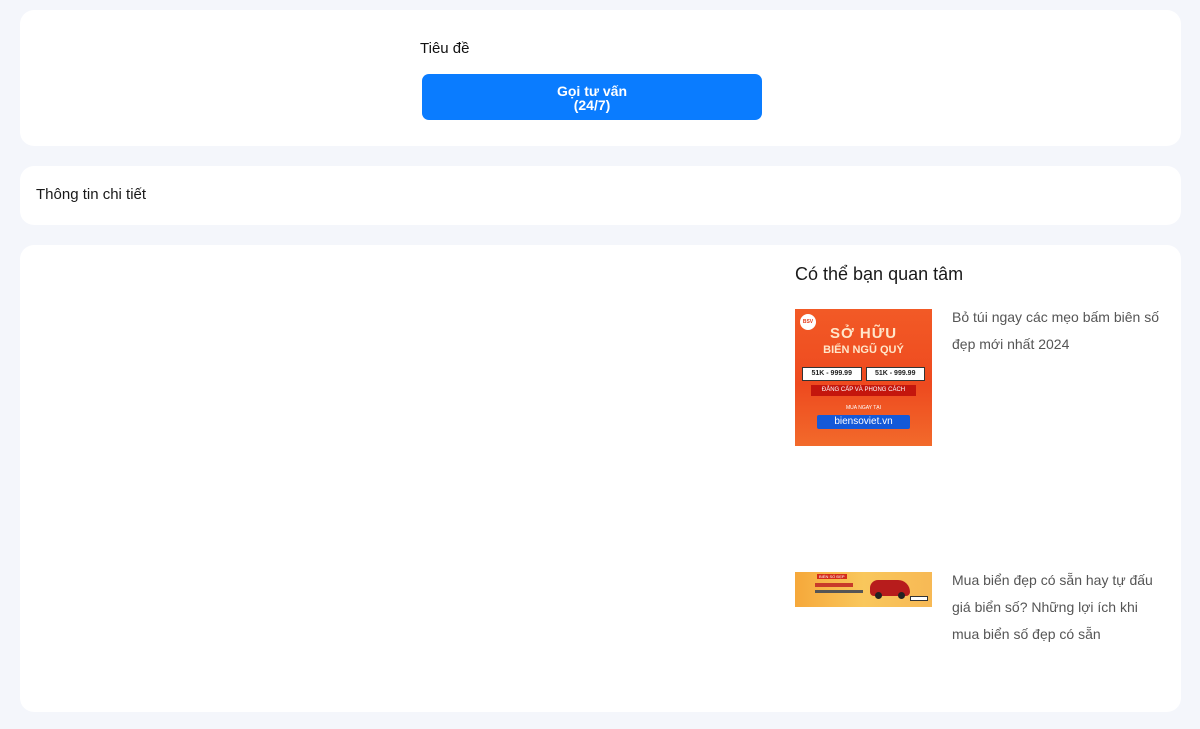  Describe the element at coordinates (592, 91) in the screenshot. I see `call-consult-label: Gọi tư vấn` at that location.